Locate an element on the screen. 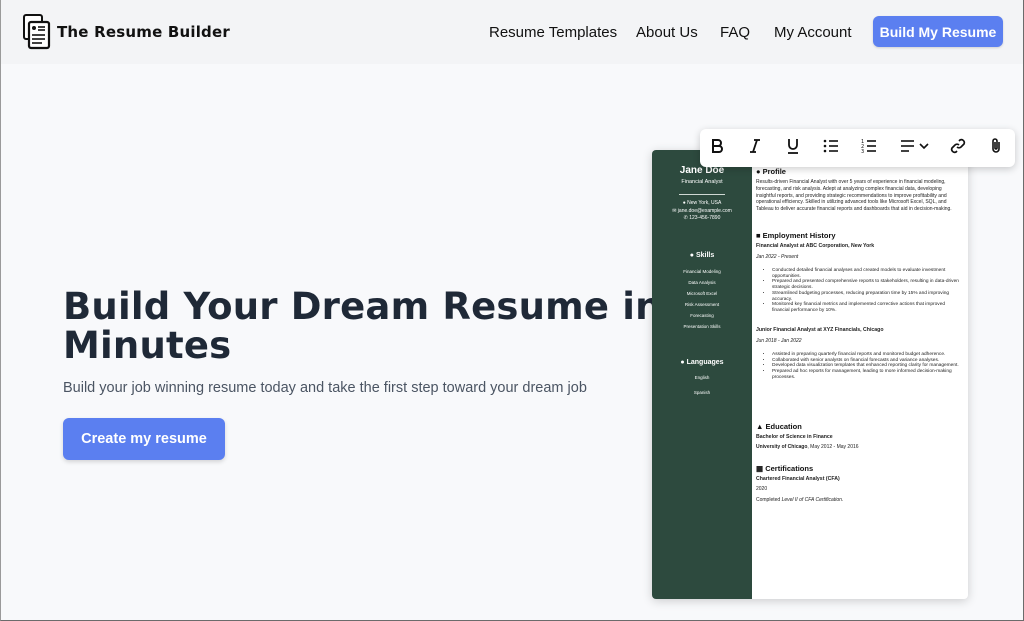 The image size is (1024, 621). bullet-list-button is located at coordinates (831, 148).